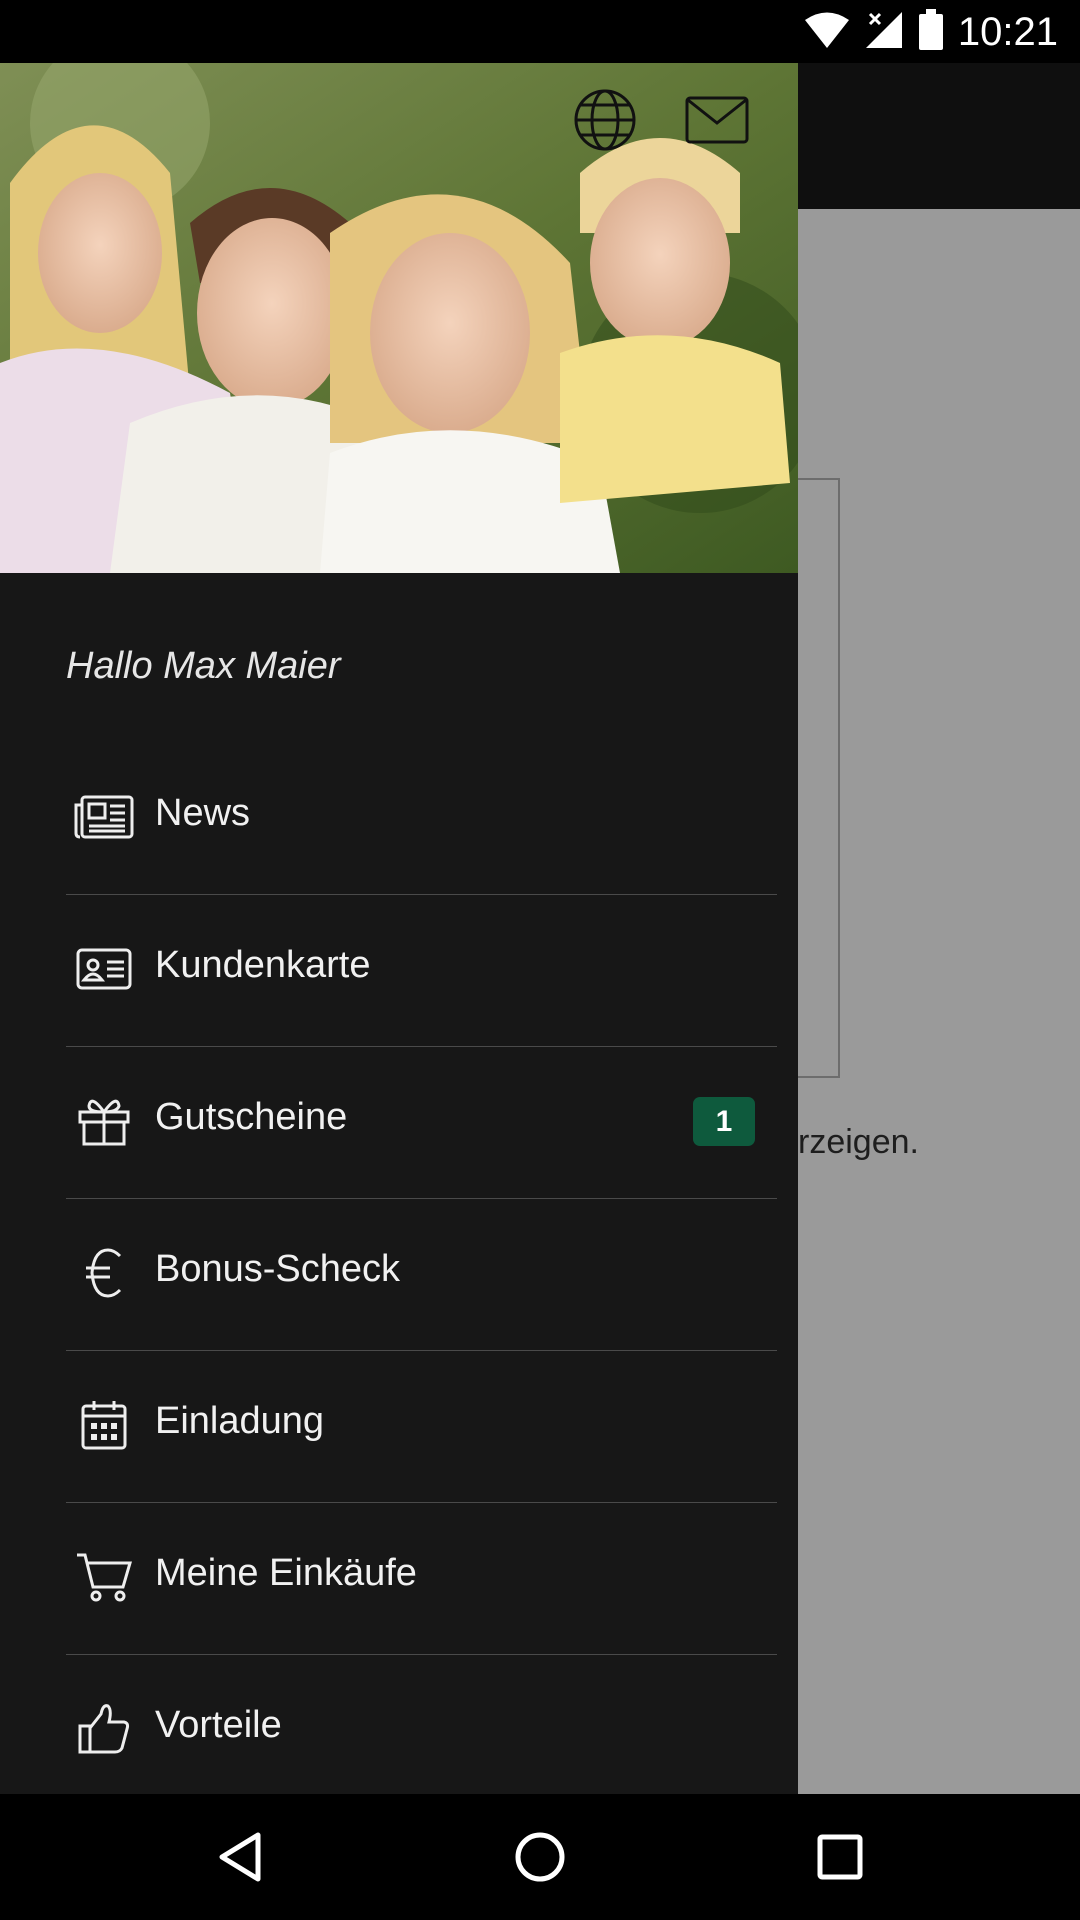 The image size is (1080, 1920). I want to click on home-circle-icon, so click(540, 1857).